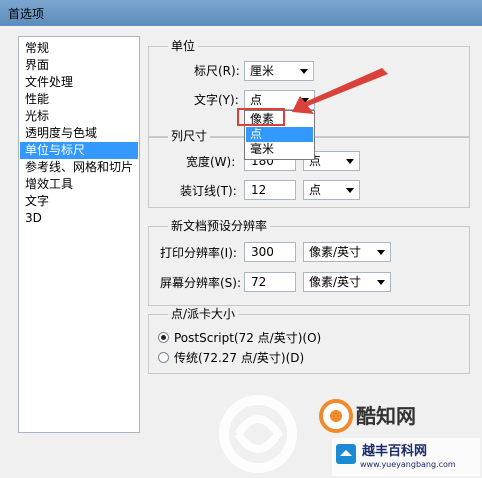  Describe the element at coordinates (340, 91) in the screenshot. I see `annotation-arrow-icon` at that location.